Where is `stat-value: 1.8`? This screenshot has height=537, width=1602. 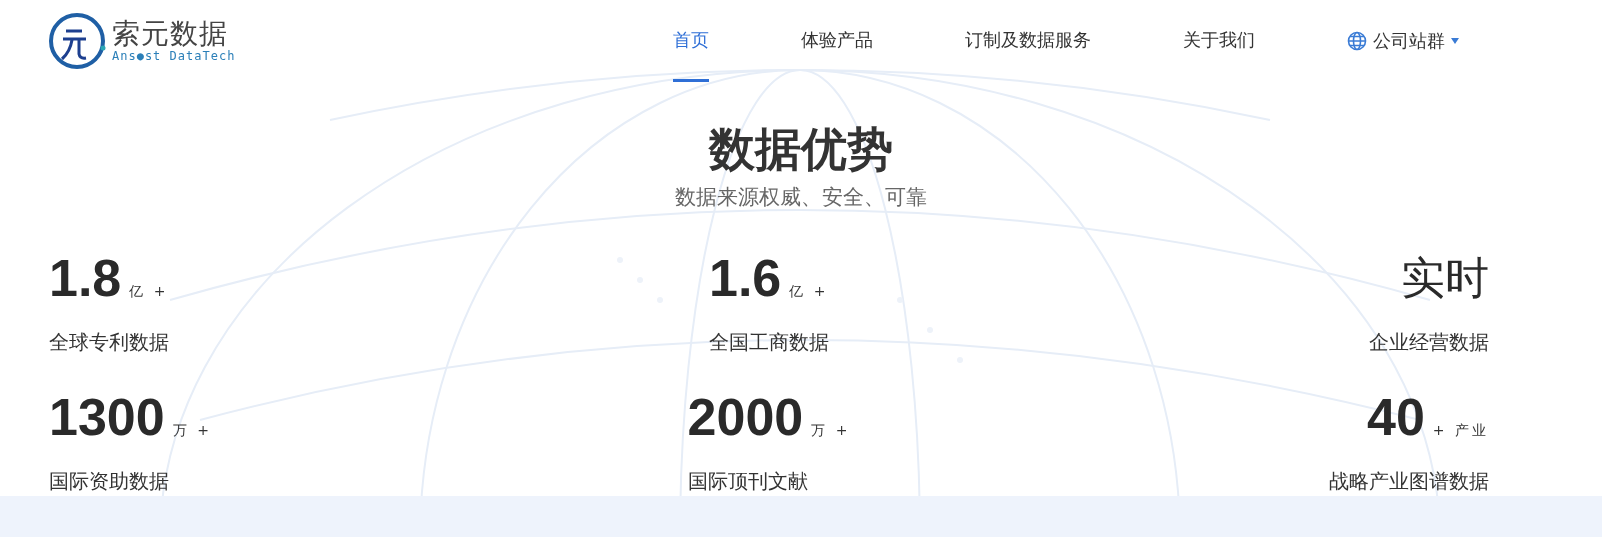 stat-value: 1.8 is located at coordinates (85, 279).